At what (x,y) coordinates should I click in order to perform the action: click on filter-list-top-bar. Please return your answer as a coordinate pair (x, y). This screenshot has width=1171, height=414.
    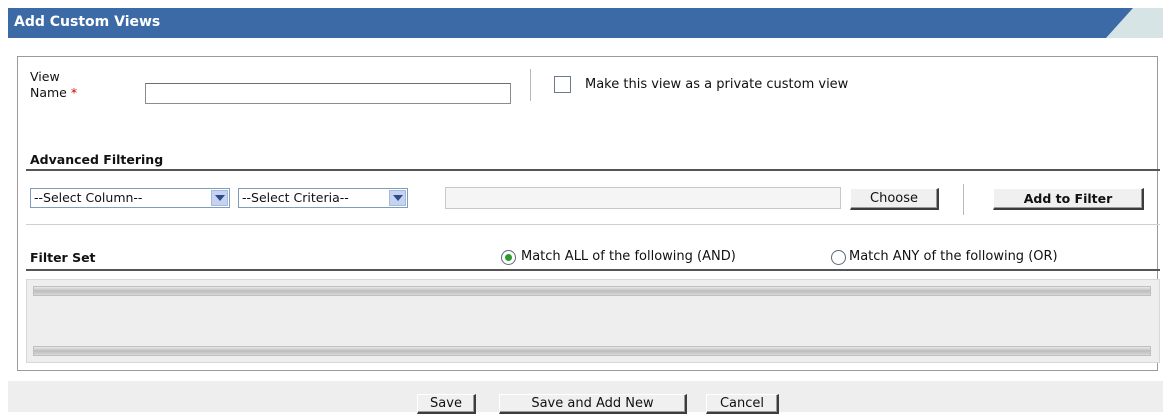
    Looking at the image, I should click on (592, 291).